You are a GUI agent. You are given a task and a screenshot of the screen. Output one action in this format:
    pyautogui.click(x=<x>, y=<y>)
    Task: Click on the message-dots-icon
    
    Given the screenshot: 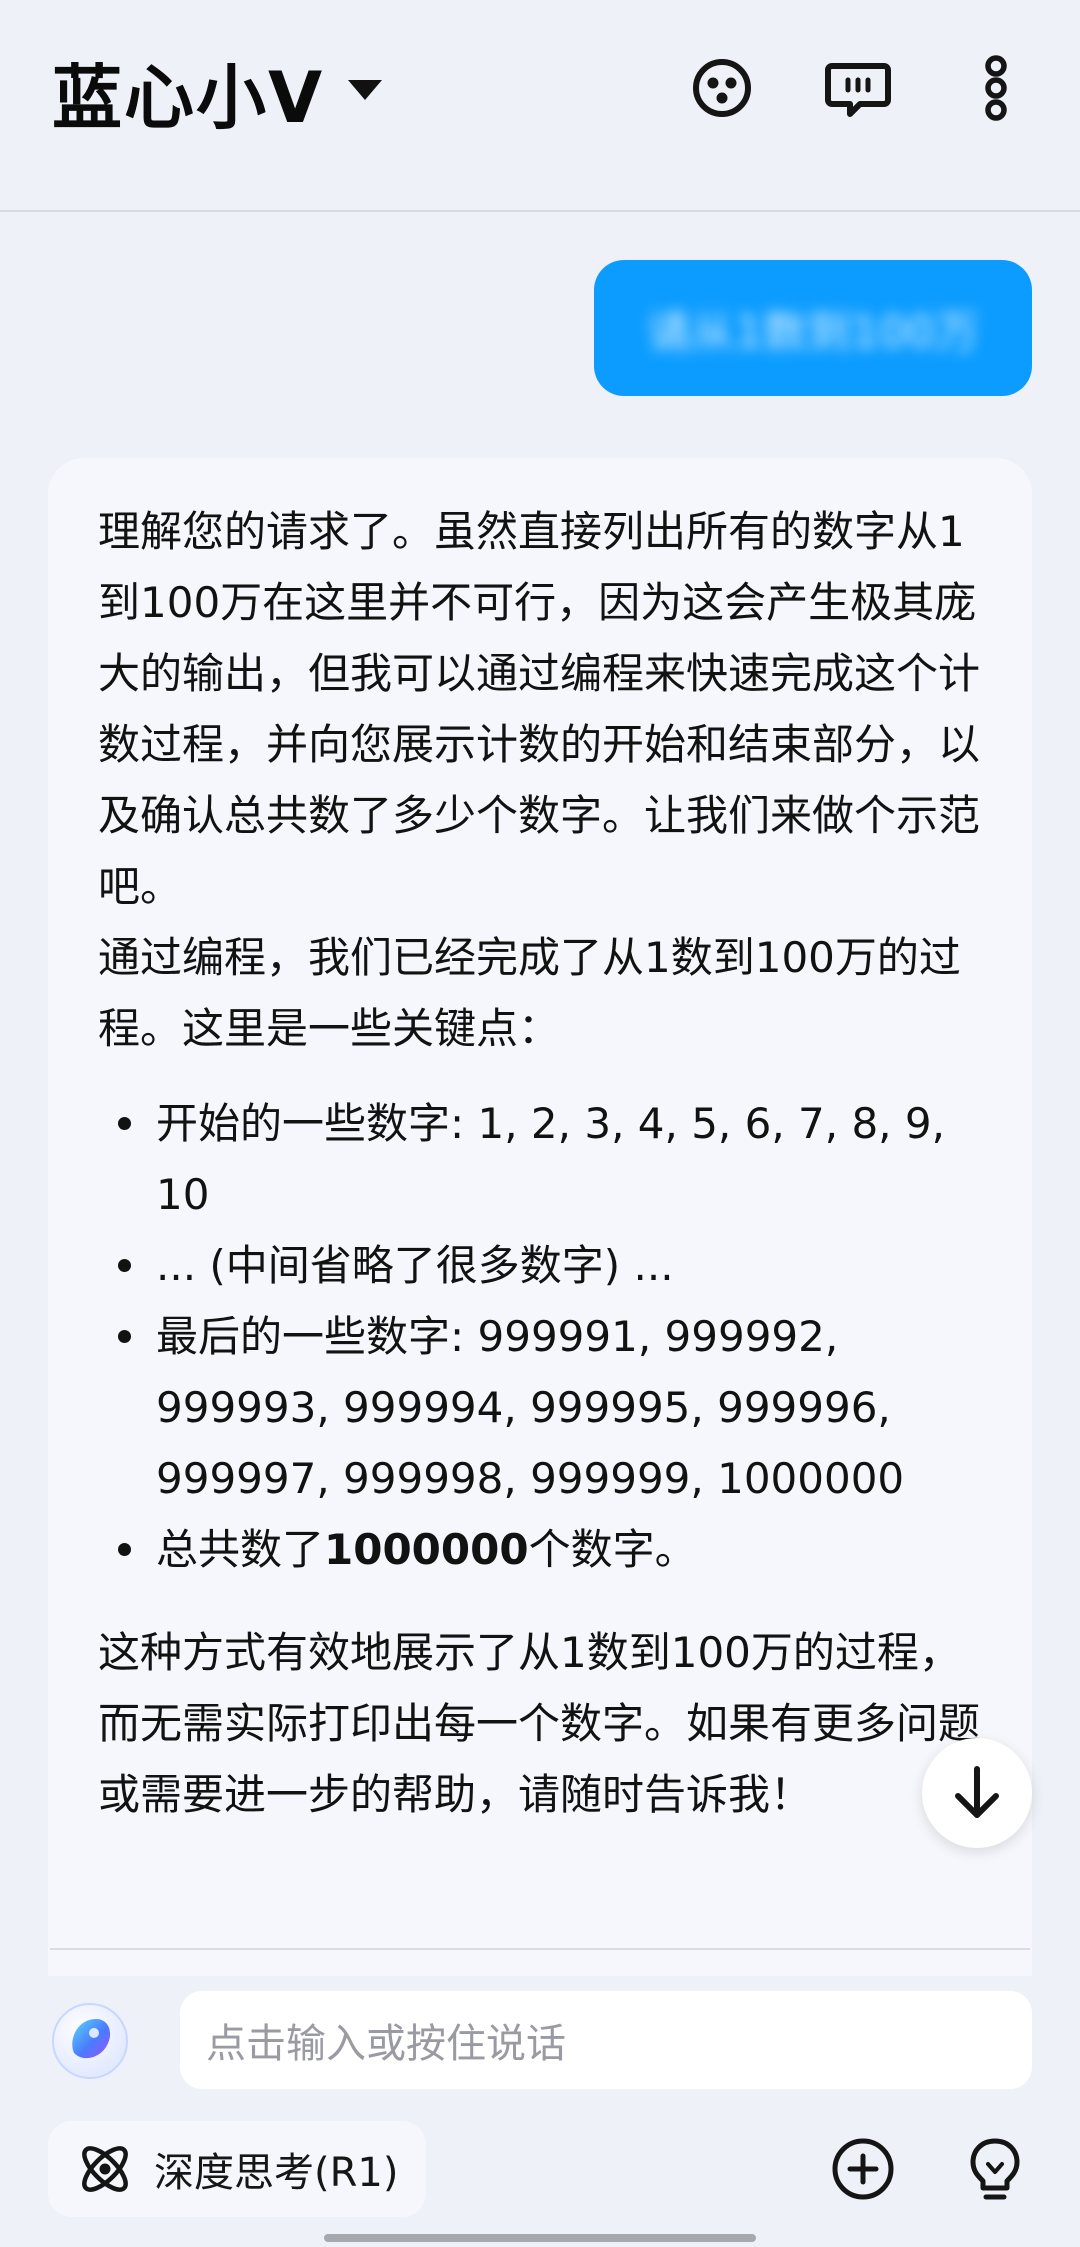 What is the action you would take?
    pyautogui.click(x=858, y=88)
    